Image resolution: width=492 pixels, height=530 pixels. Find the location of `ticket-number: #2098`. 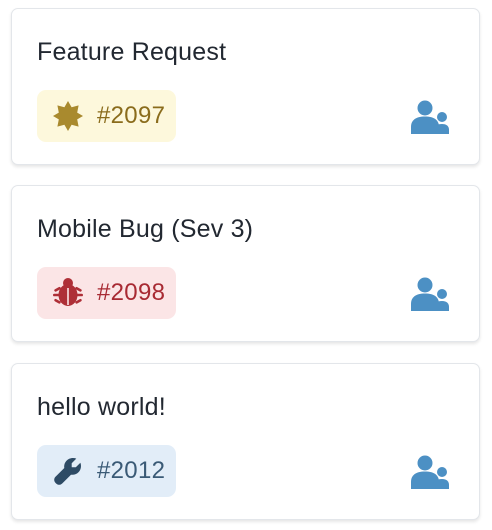

ticket-number: #2098 is located at coordinates (131, 292).